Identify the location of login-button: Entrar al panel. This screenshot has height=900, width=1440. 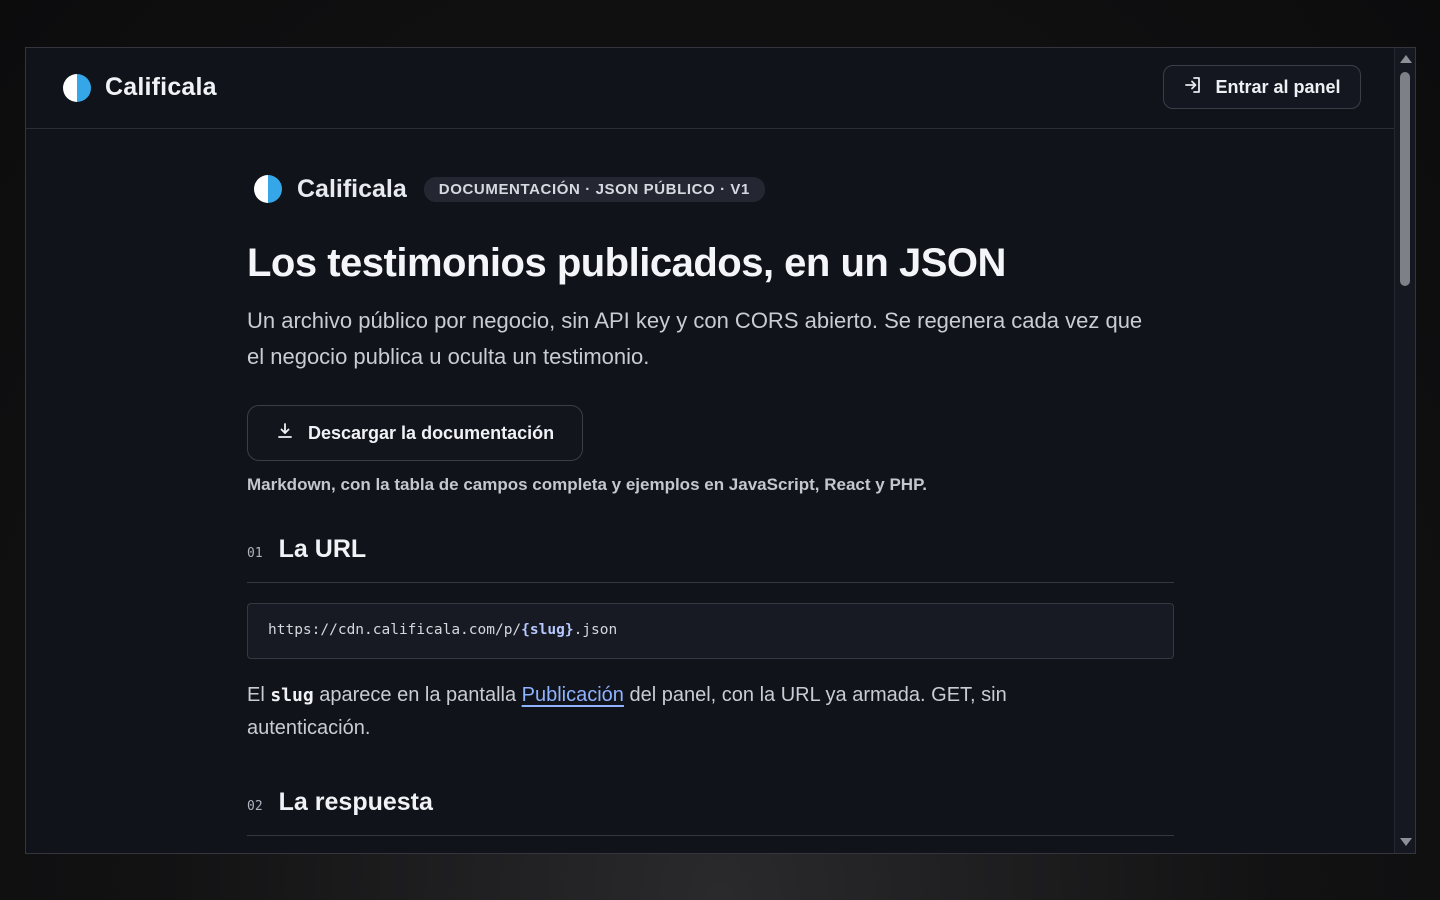
(1262, 87).